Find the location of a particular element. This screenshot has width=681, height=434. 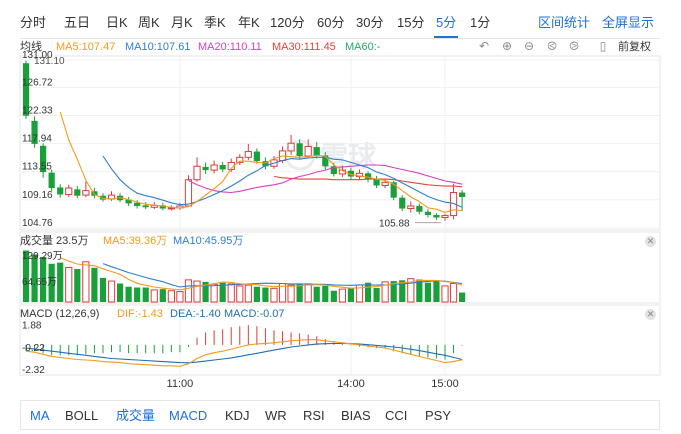

volume-close-icon: ✕ is located at coordinates (650, 241).